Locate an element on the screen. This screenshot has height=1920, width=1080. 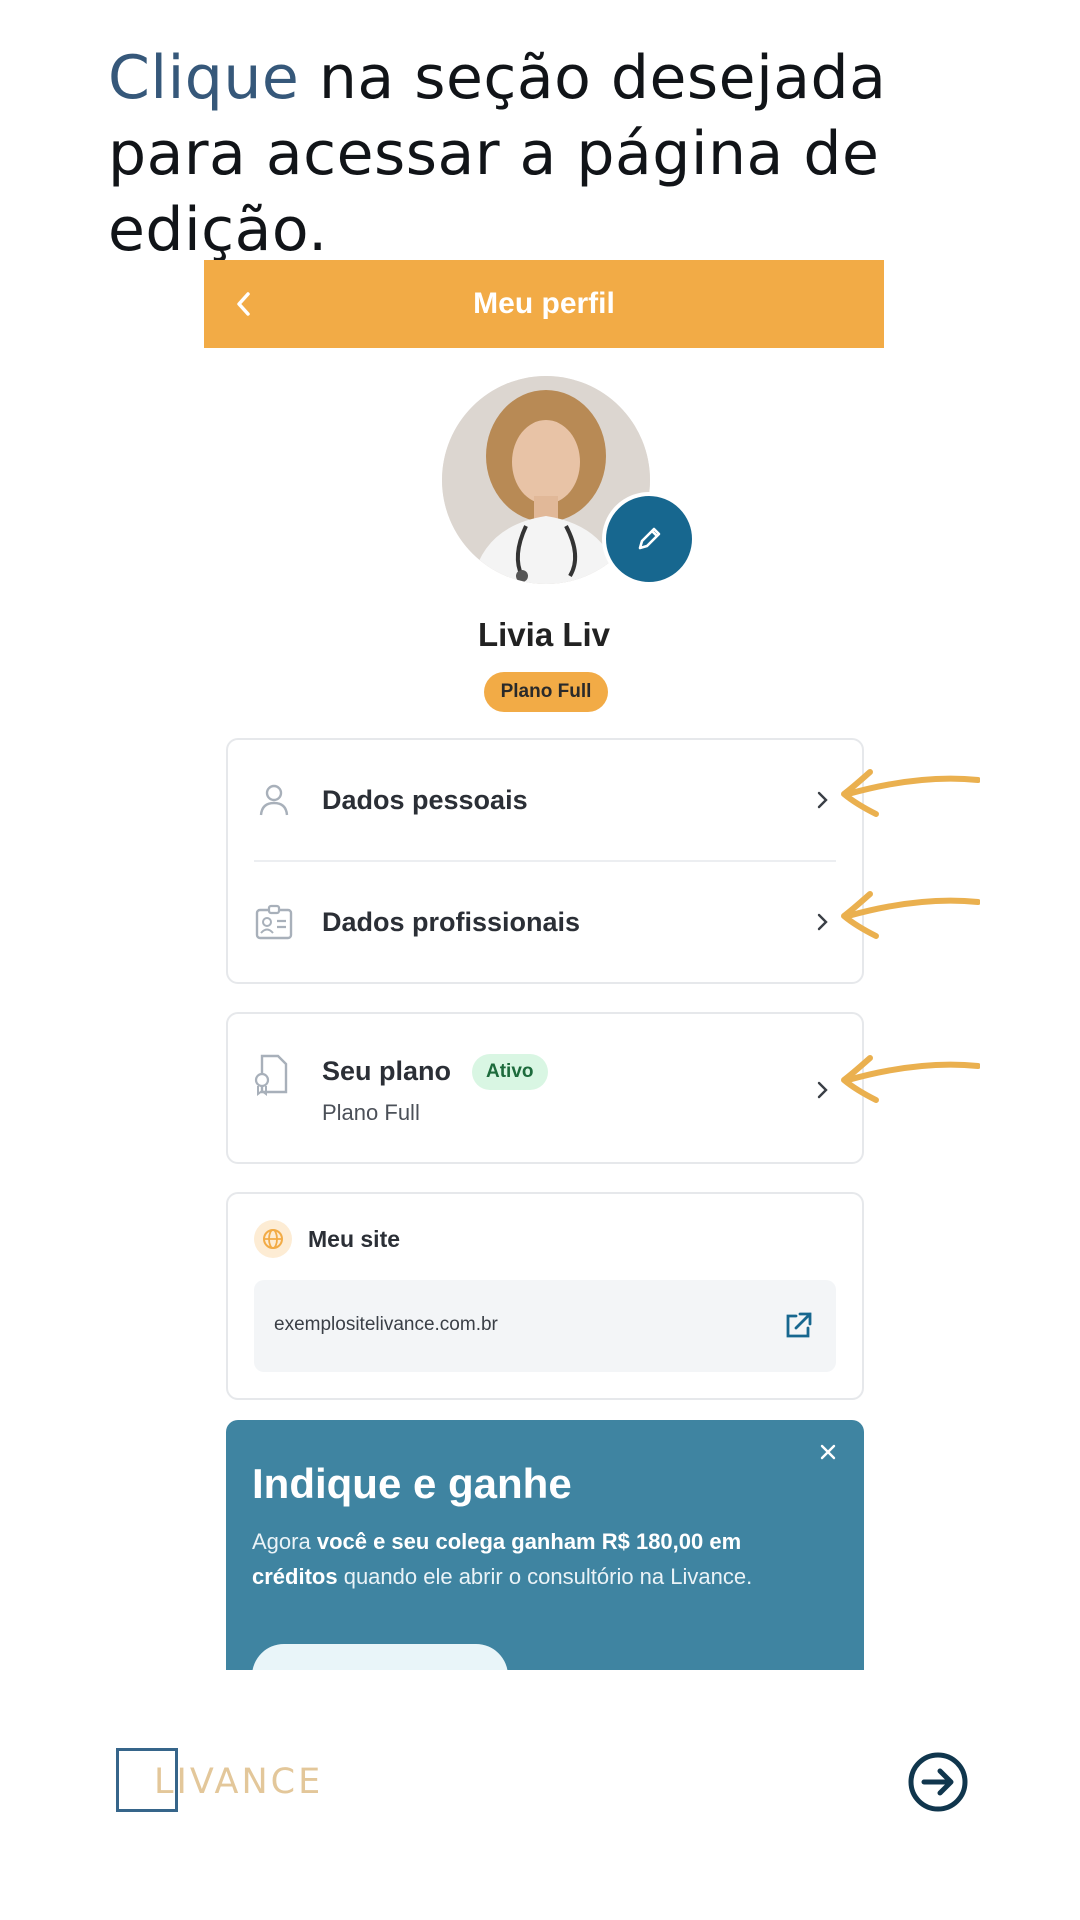
profile-name: Livia Liv is located at coordinates (544, 634).